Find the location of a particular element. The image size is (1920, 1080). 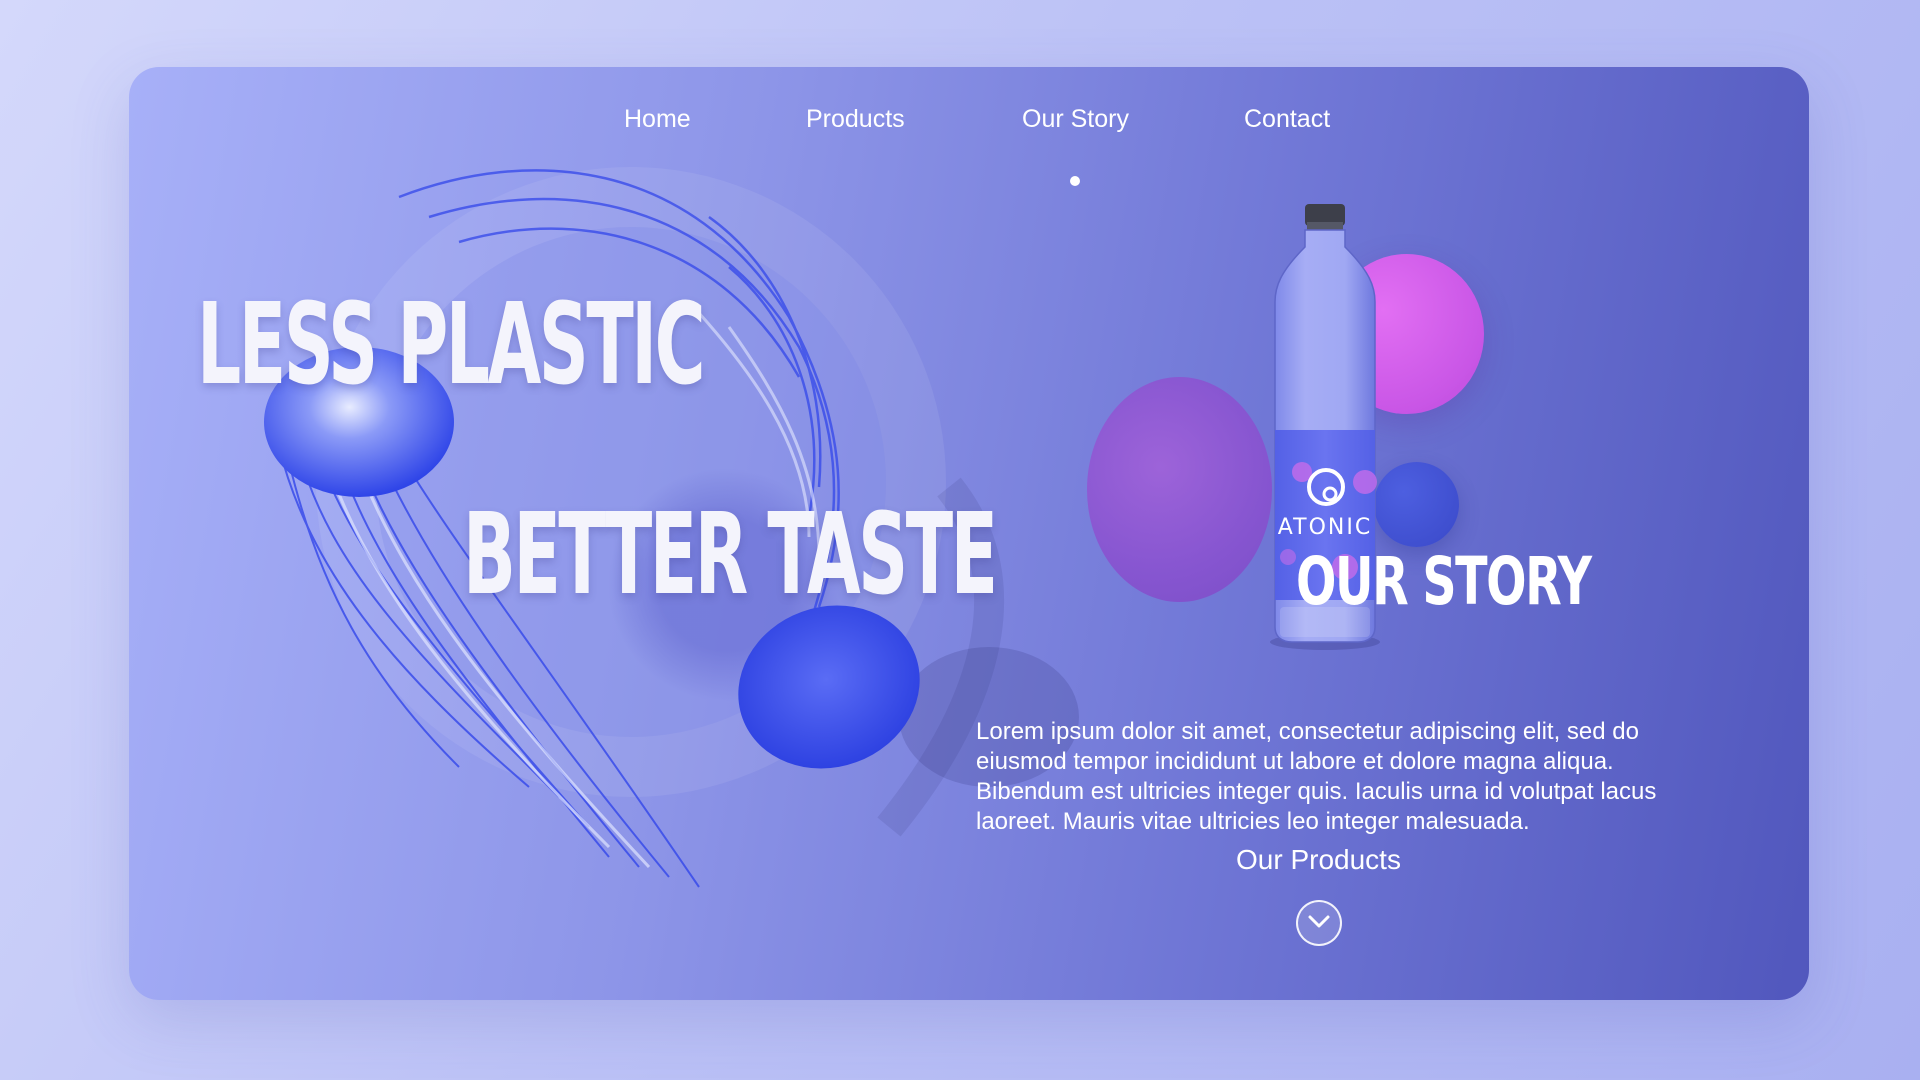

bottle-brand-label: ATONIC is located at coordinates (1325, 527).